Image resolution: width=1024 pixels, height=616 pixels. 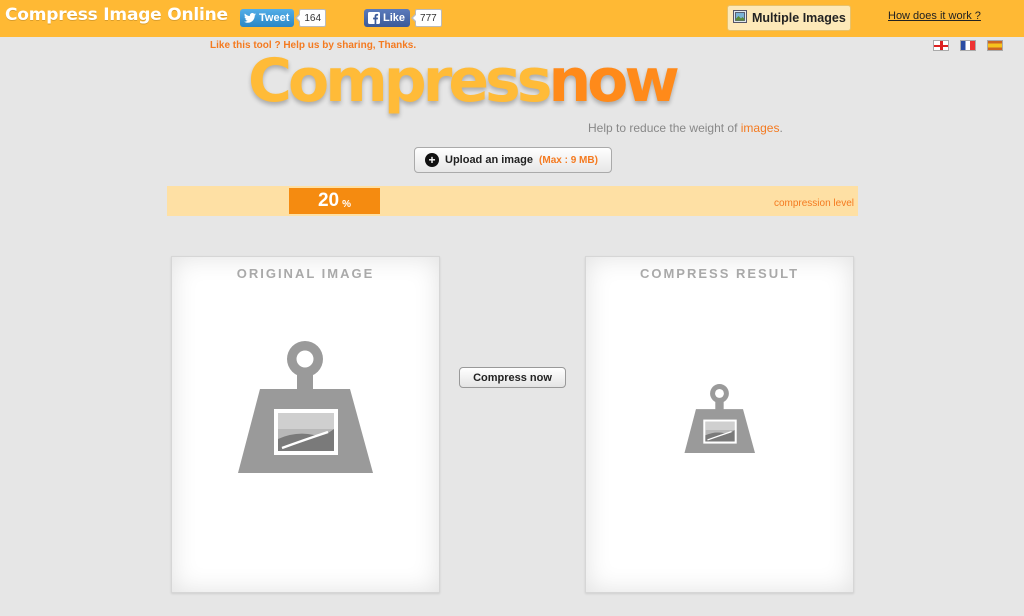 What do you see at coordinates (740, 18) in the screenshot?
I see `gallery-icon` at bounding box center [740, 18].